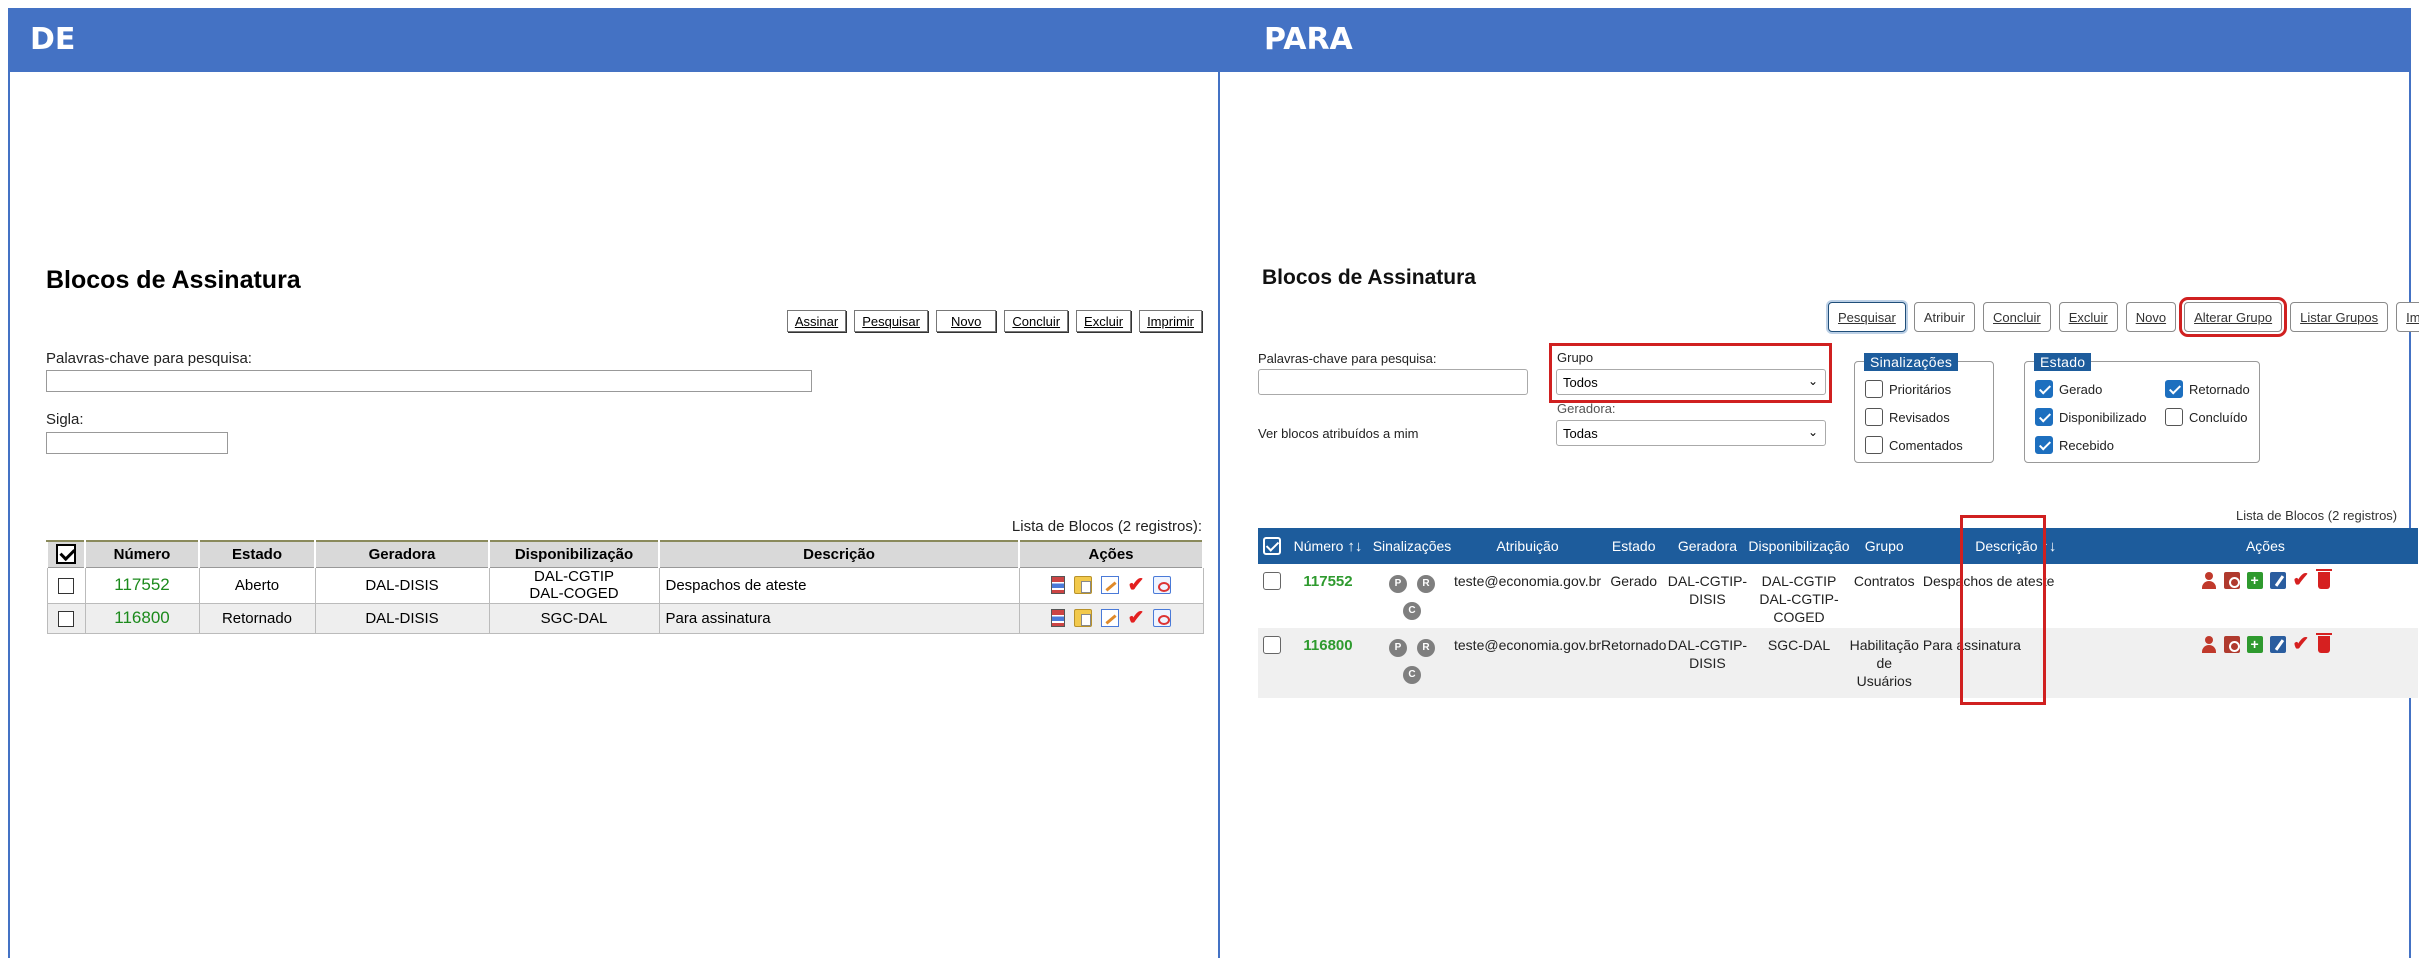 The image size is (2419, 958). Describe the element at coordinates (2206, 417) in the screenshot. I see `concluido-option: Concluído` at that location.